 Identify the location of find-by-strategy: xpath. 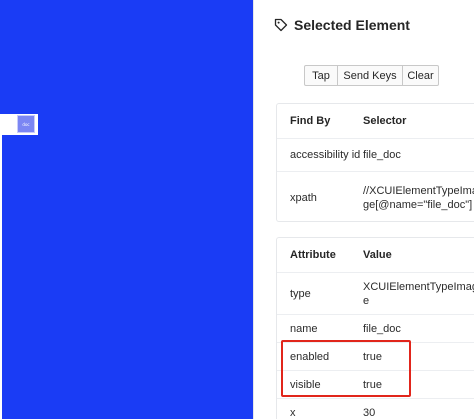
(303, 197).